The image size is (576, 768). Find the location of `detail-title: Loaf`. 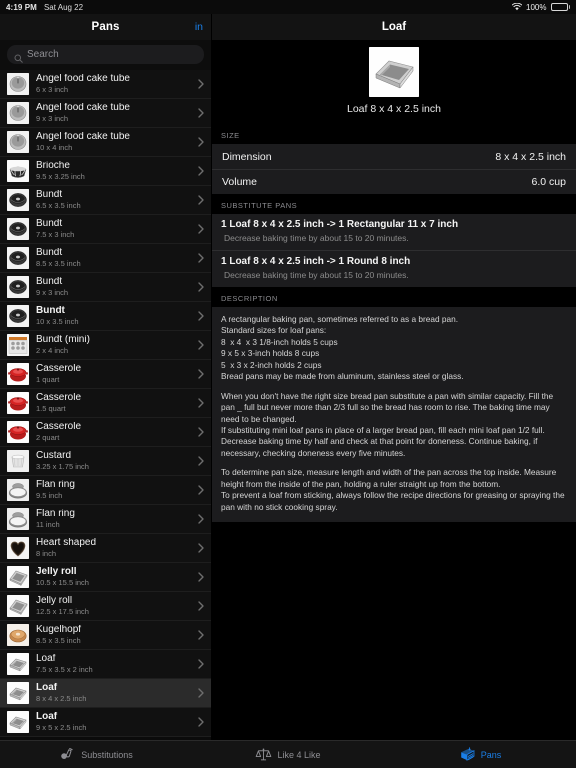

detail-title: Loaf is located at coordinates (394, 27).